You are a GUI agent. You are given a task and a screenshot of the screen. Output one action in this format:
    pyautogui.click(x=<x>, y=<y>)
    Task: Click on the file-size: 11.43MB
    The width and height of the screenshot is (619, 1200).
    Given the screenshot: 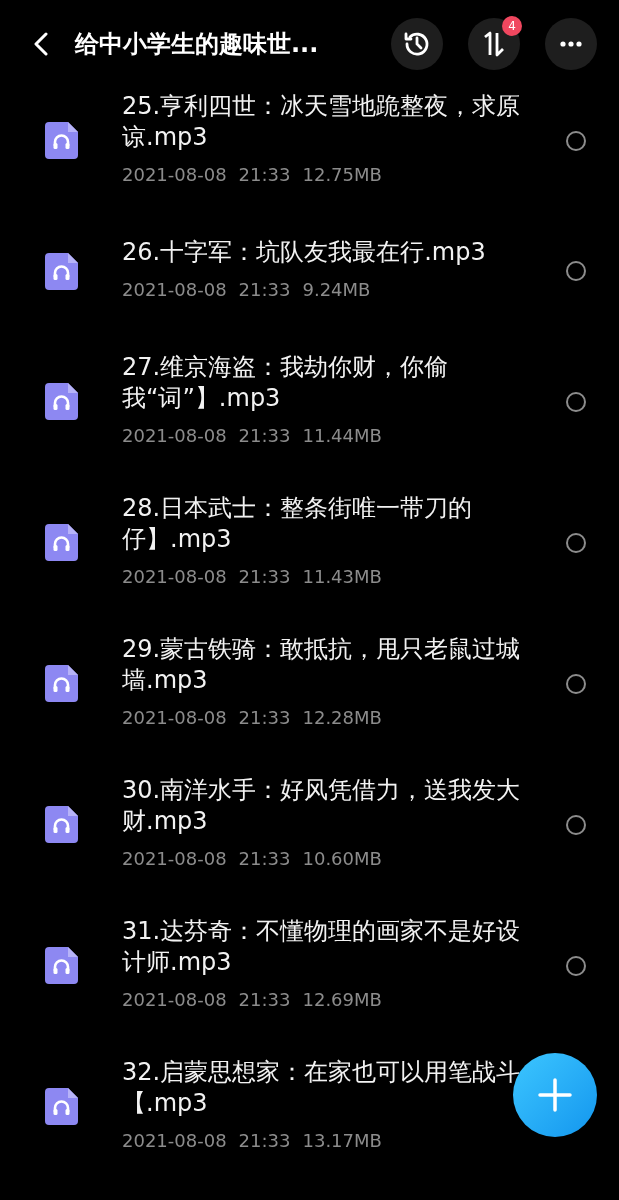 What is the action you would take?
    pyautogui.click(x=342, y=577)
    